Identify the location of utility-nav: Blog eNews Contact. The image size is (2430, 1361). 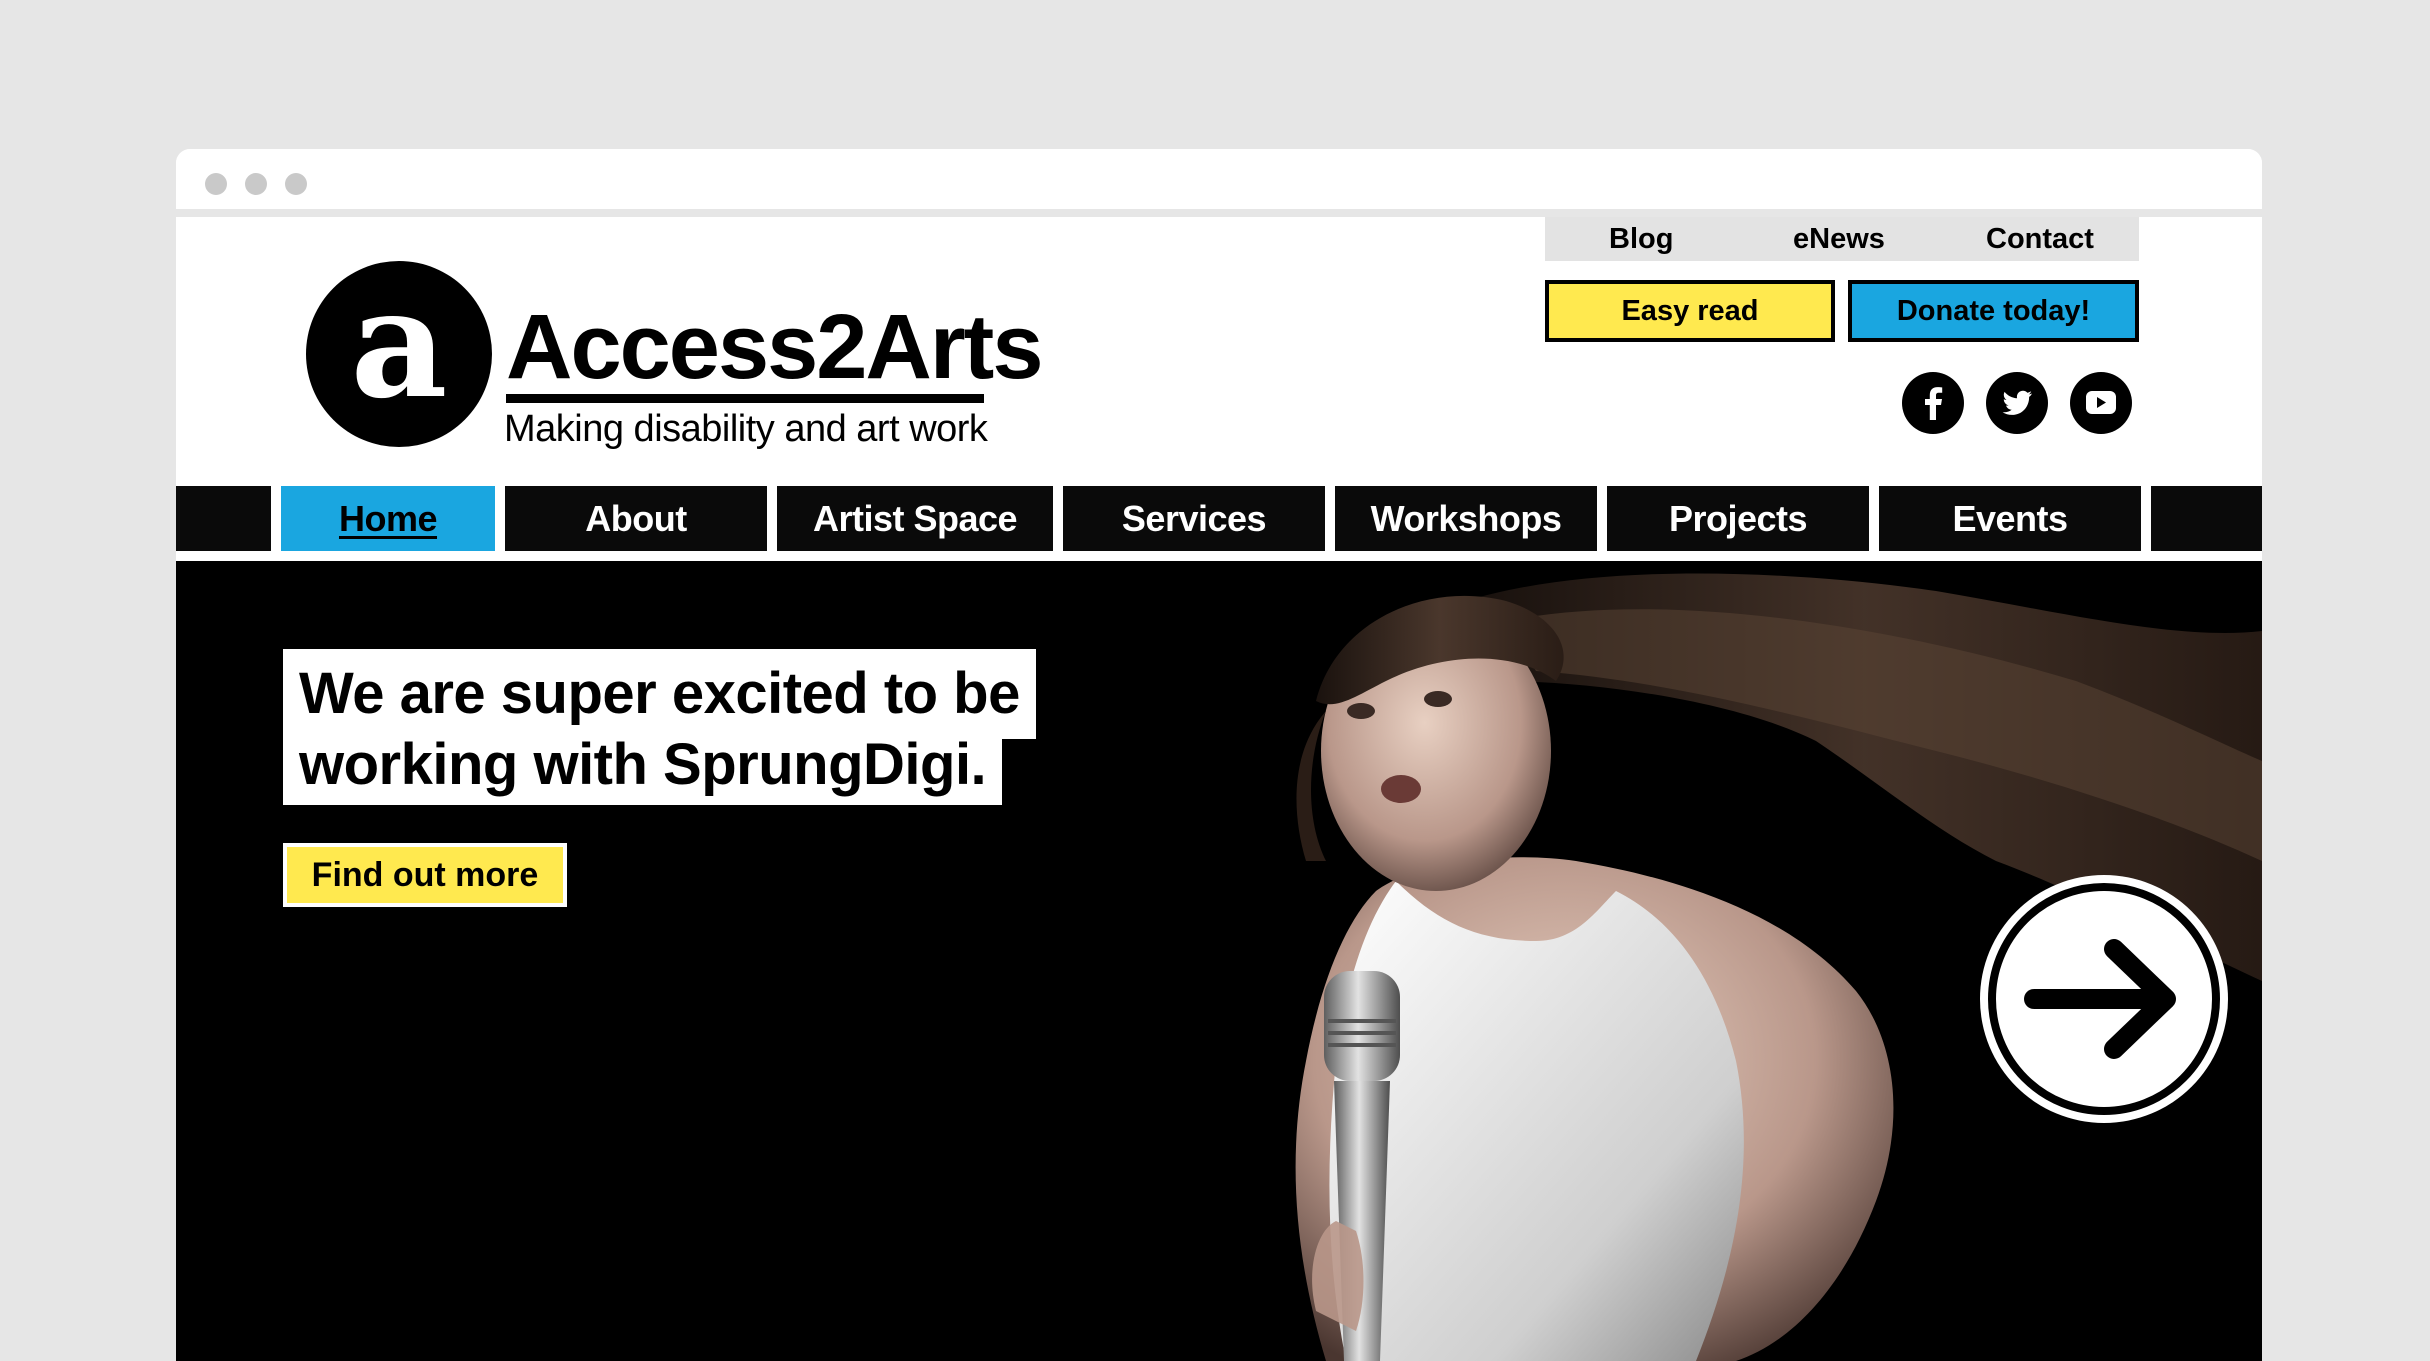
(1842, 239).